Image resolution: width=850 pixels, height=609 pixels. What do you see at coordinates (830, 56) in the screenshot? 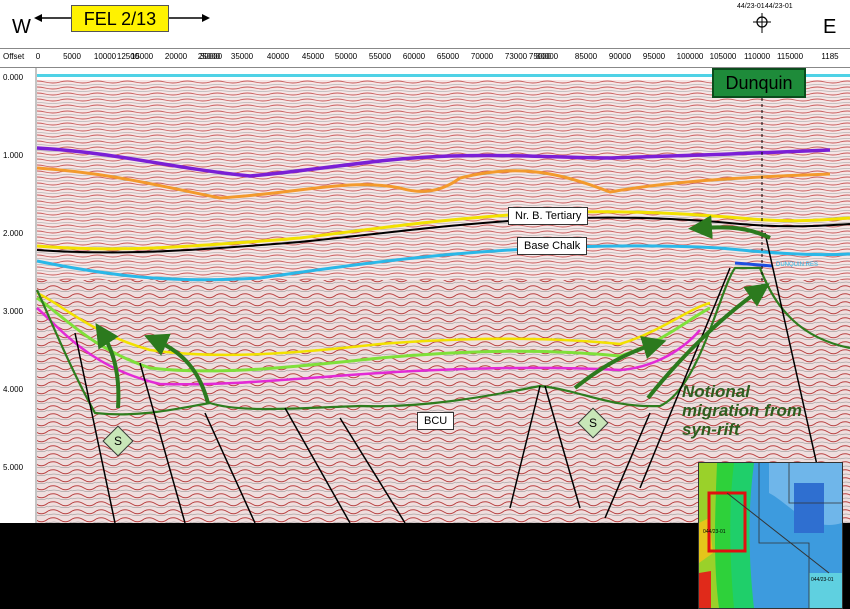
I see `offset-tick-label: 1185` at bounding box center [830, 56].